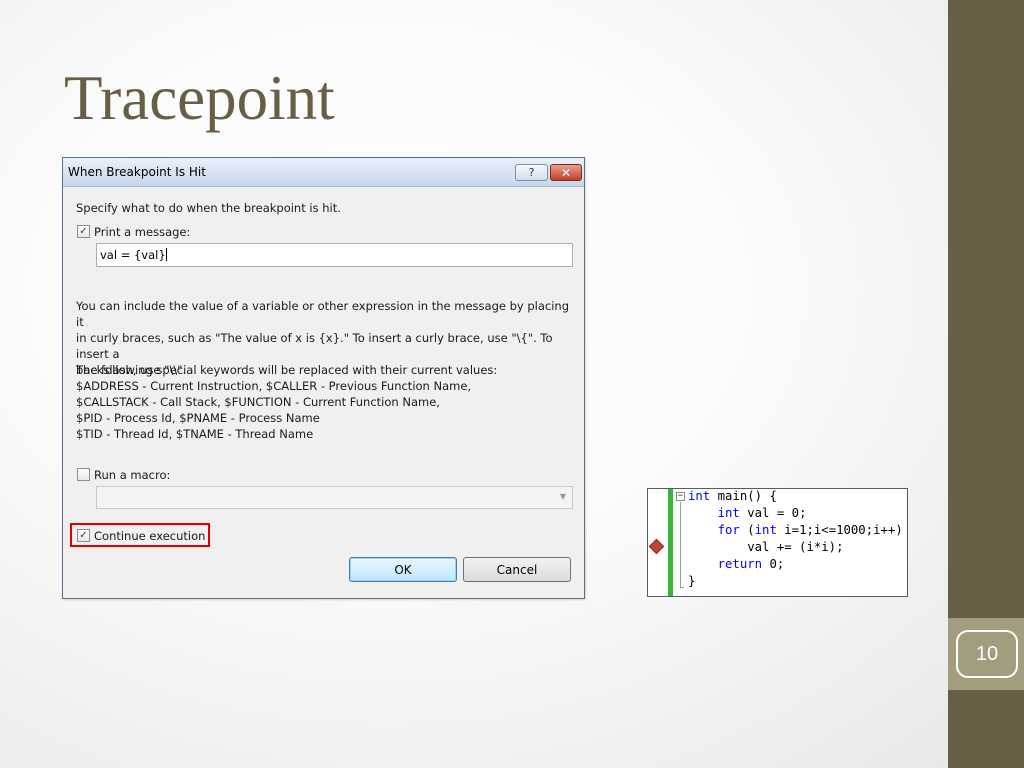 The image size is (1024, 768). I want to click on help-icon: ?, so click(531, 172).